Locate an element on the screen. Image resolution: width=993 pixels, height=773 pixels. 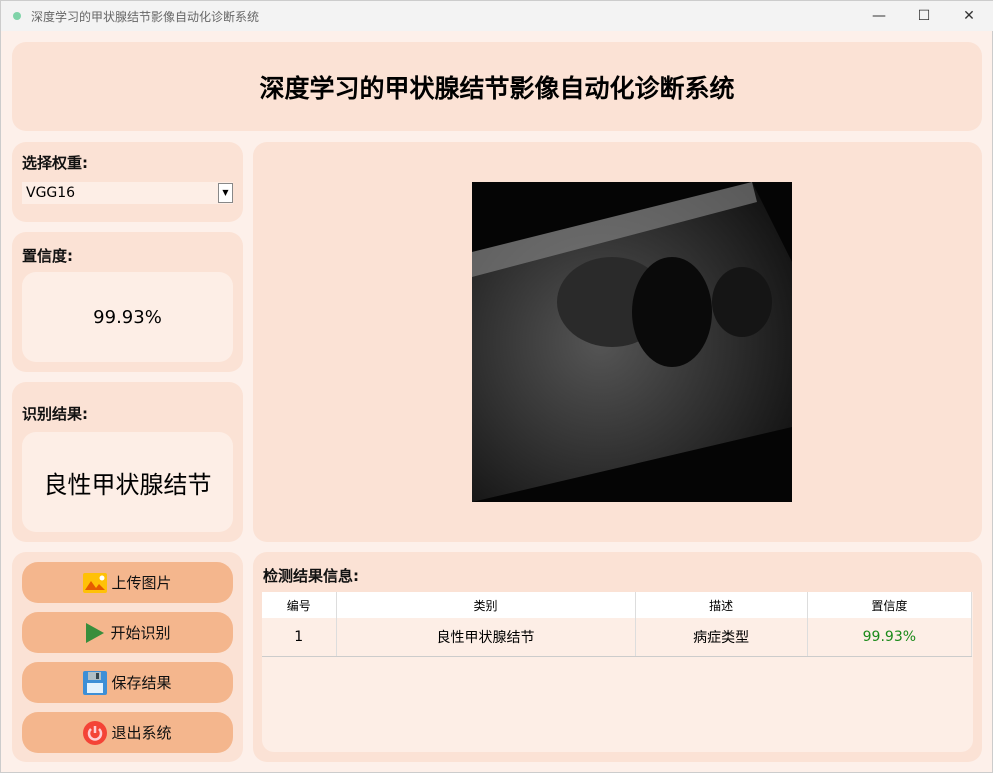
actions-panel: 上传图片 开始识别 保存结果 退出系统 is located at coordinates (127, 657).